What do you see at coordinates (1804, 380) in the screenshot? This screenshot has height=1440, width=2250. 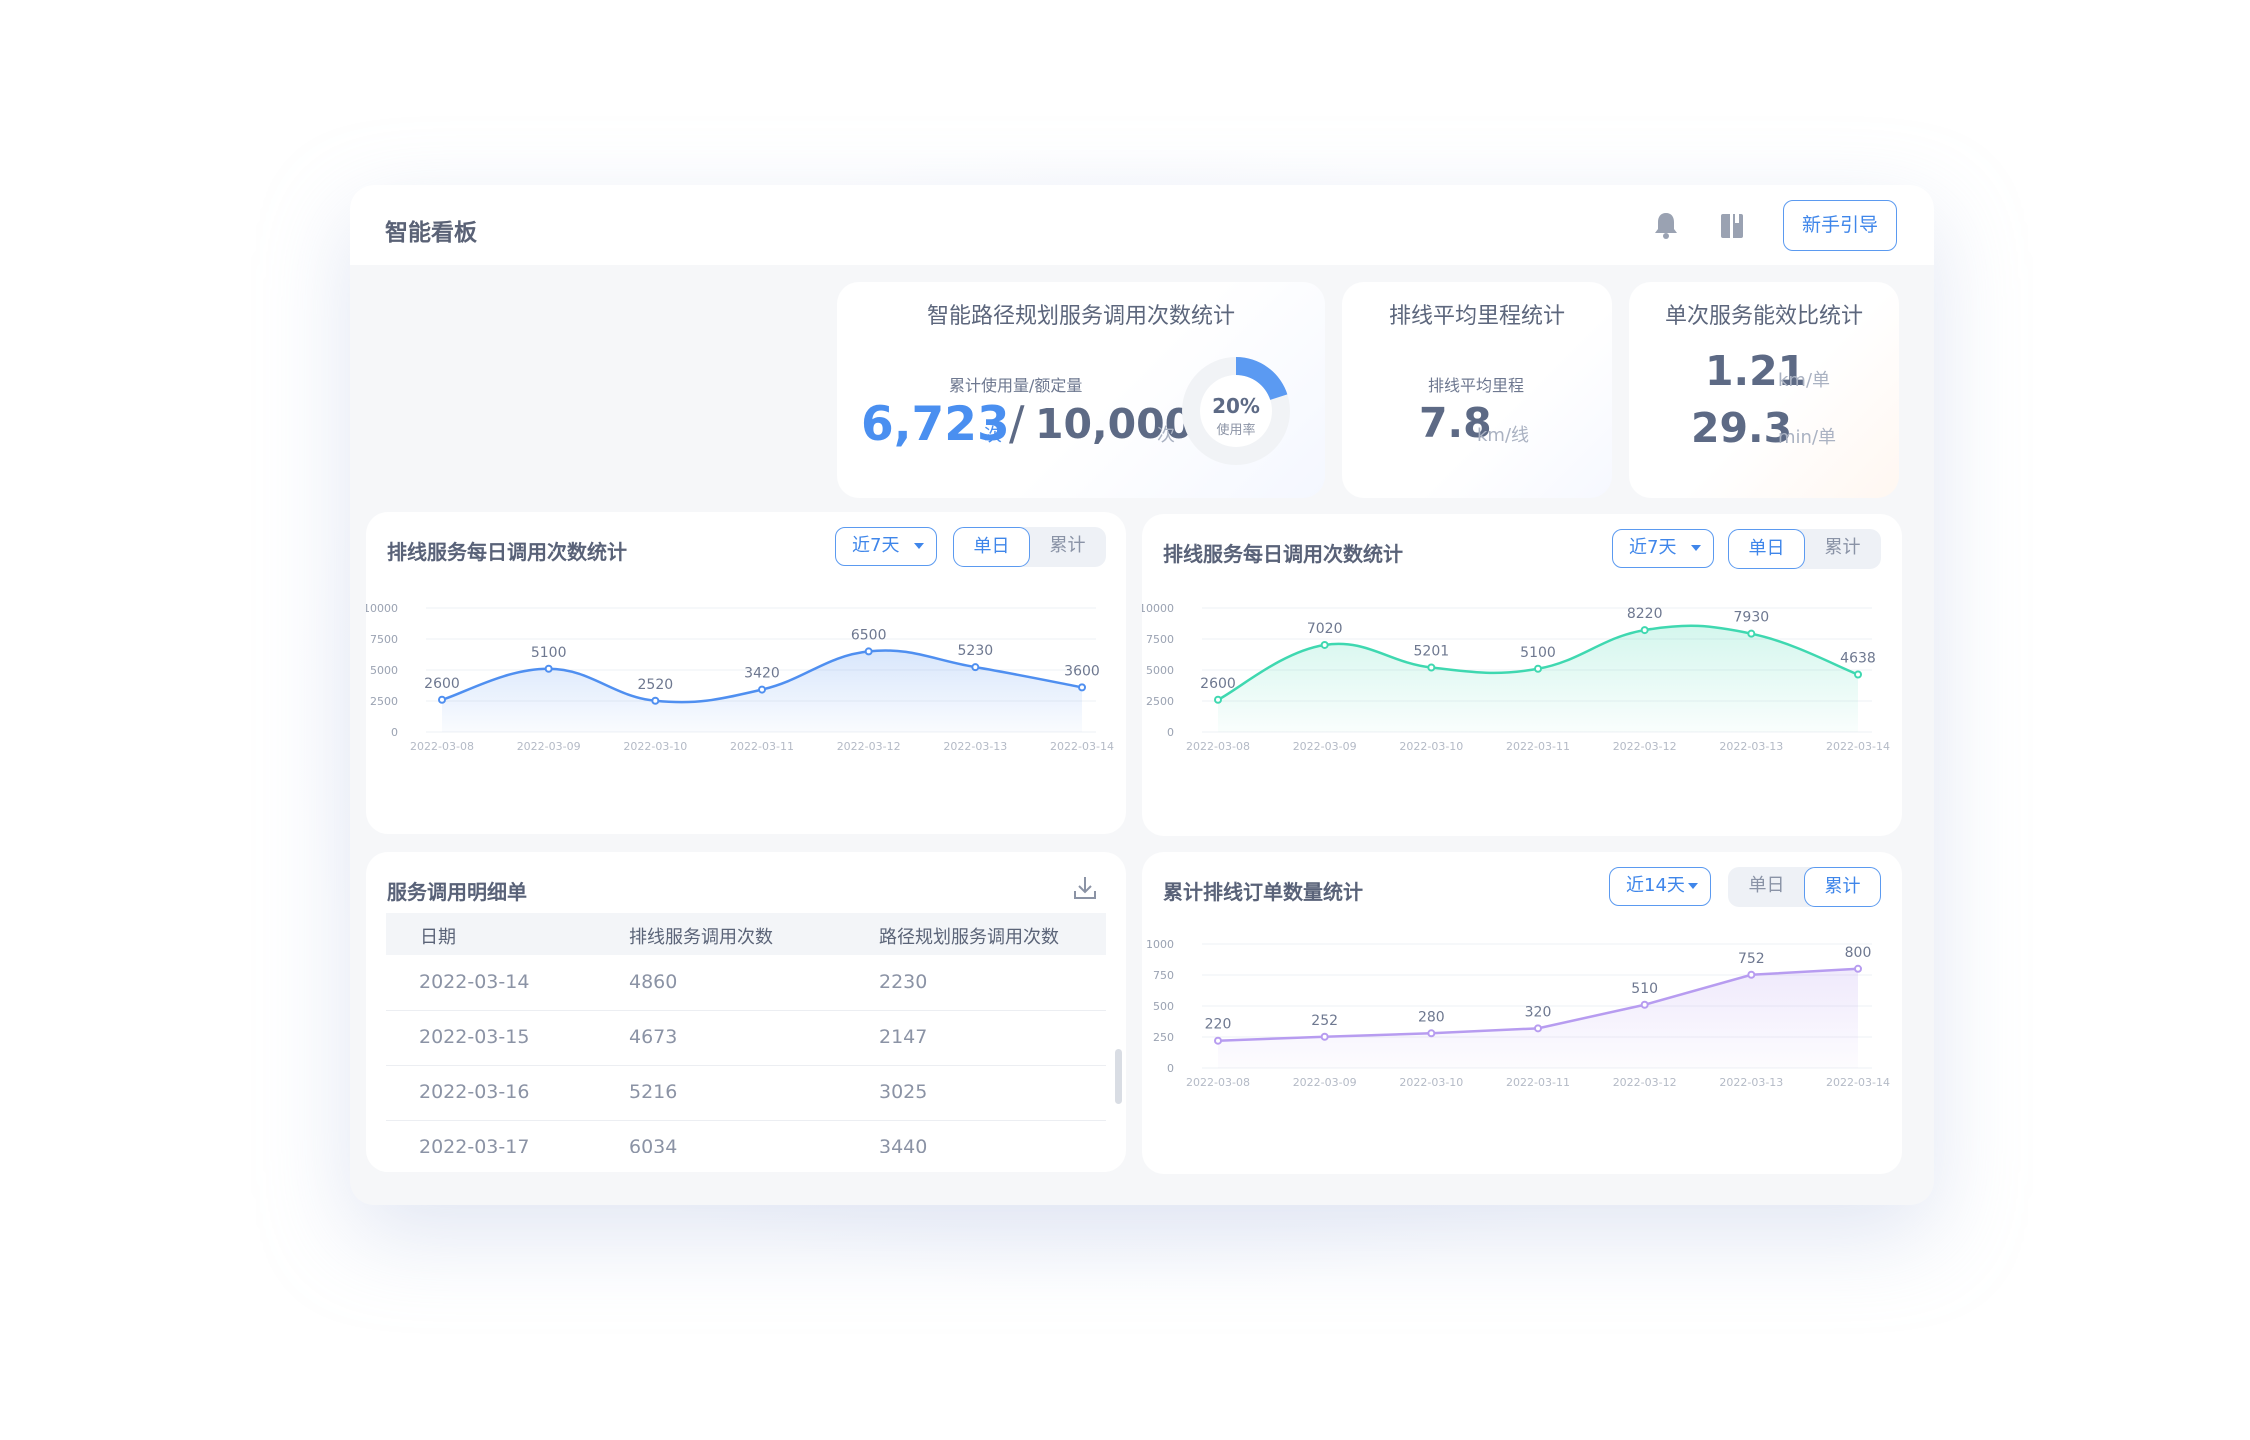 I see `efficiency-unit-1: km/单` at bounding box center [1804, 380].